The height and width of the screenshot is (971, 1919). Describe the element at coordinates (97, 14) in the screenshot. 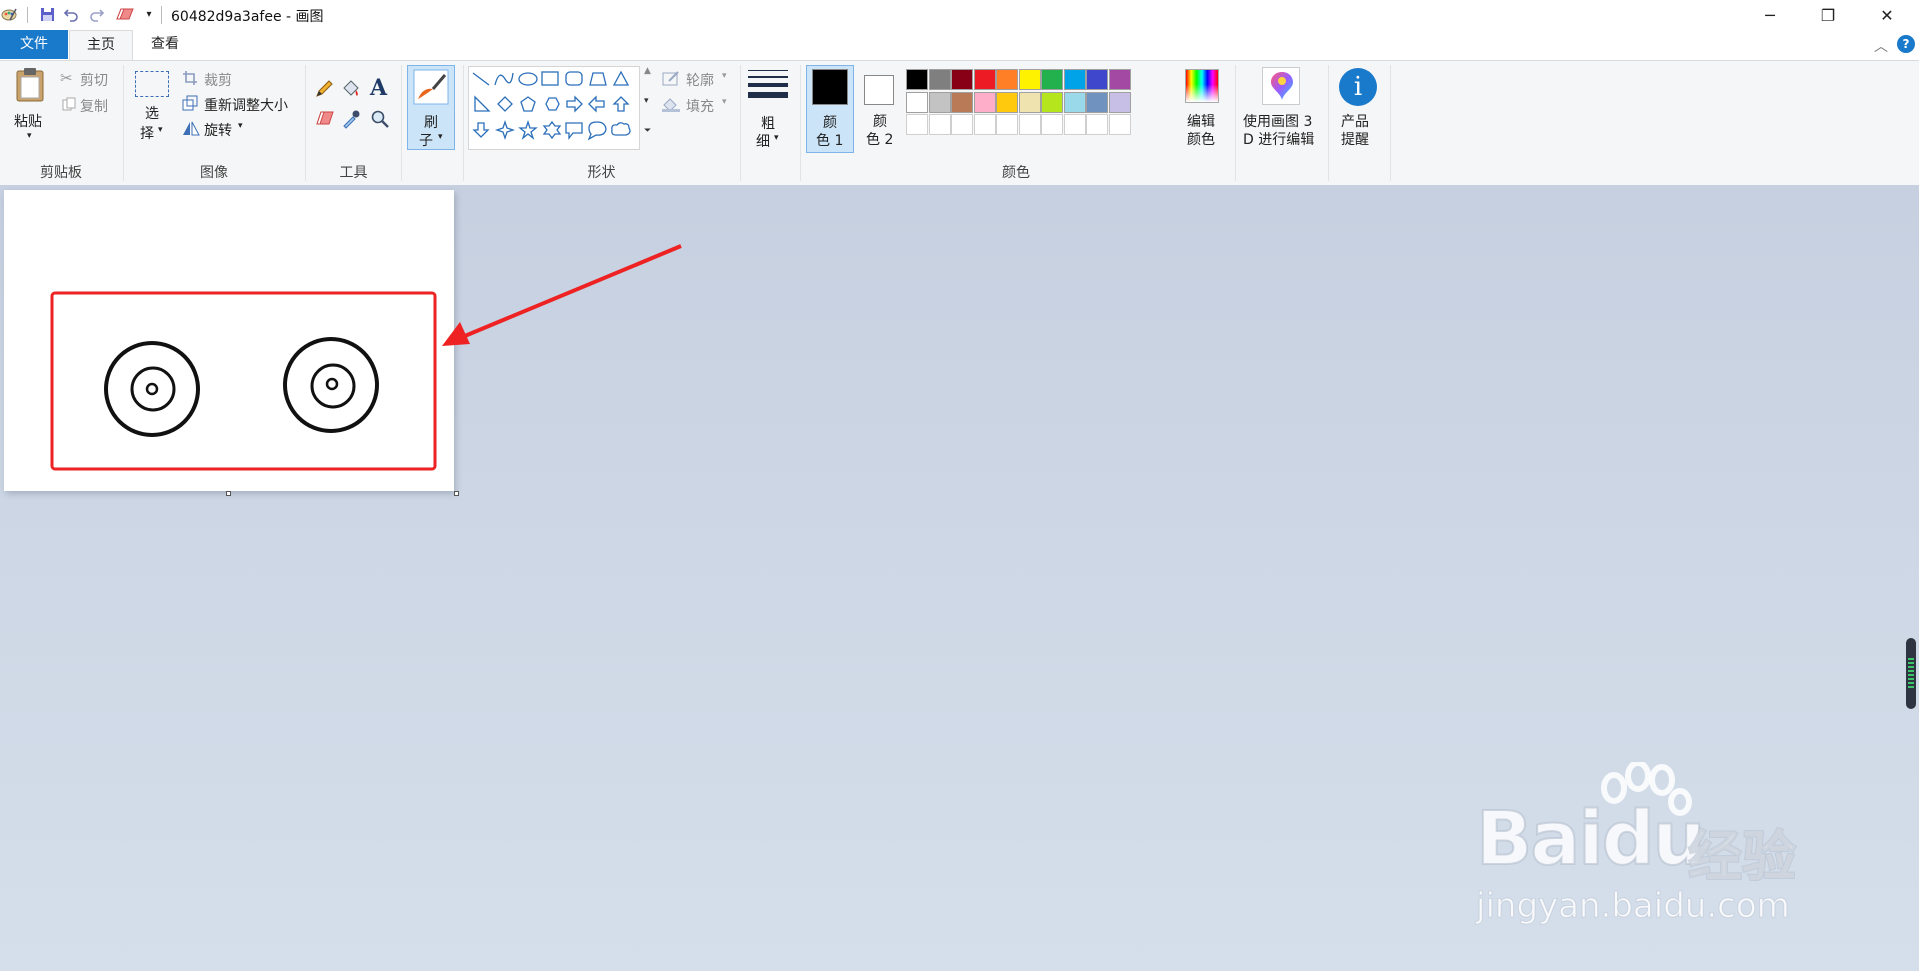

I see `redo-icon` at that location.